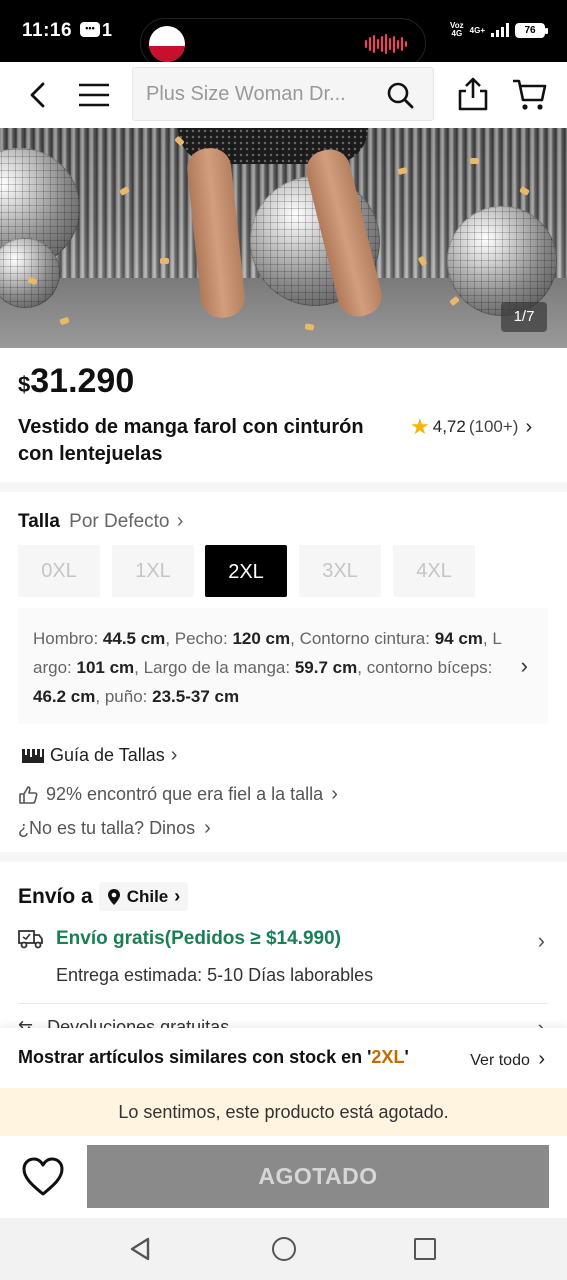 This screenshot has width=567, height=1280. Describe the element at coordinates (502, 261) in the screenshot. I see `disco-ball` at that location.